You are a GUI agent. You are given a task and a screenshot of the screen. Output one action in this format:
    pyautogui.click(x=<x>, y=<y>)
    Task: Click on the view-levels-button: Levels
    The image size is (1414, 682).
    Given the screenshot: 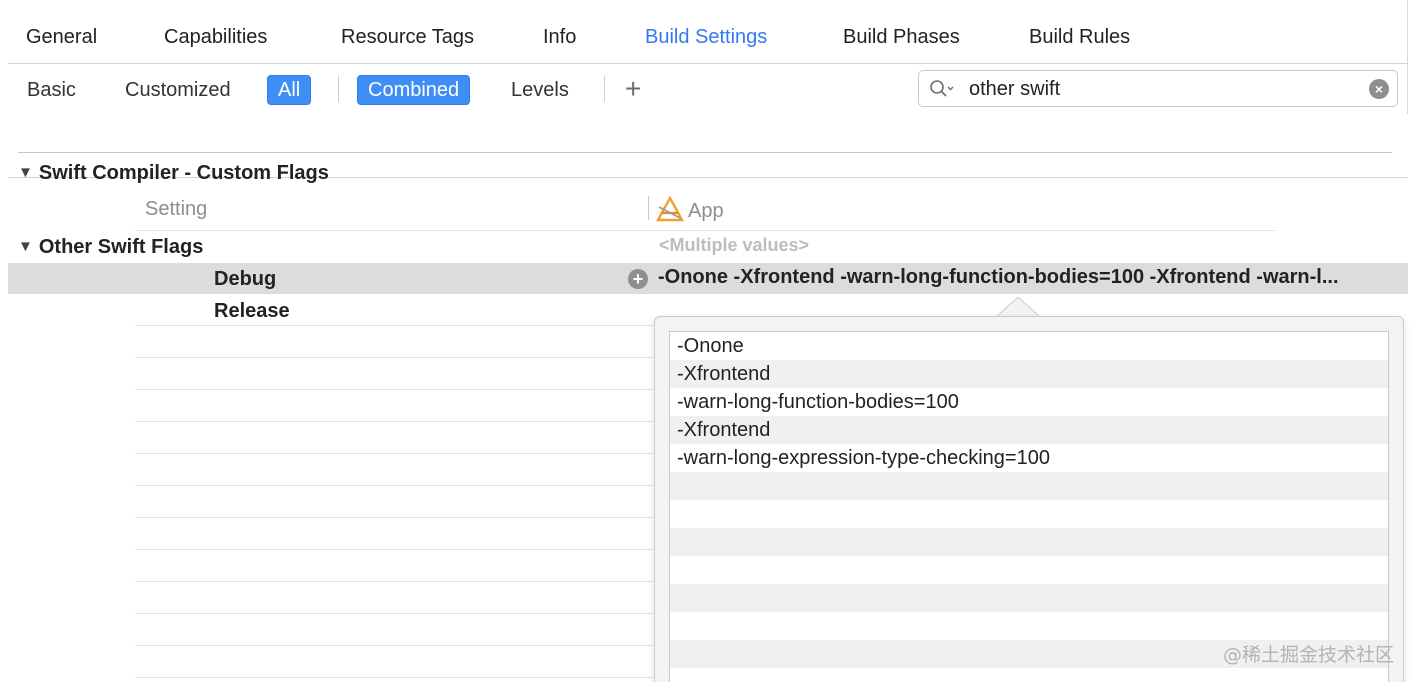 What is the action you would take?
    pyautogui.click(x=540, y=90)
    